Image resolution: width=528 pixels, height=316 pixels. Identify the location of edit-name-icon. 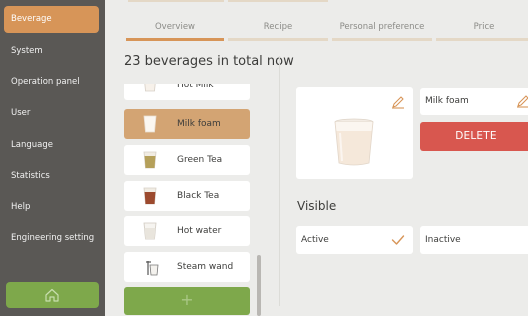
(522, 101).